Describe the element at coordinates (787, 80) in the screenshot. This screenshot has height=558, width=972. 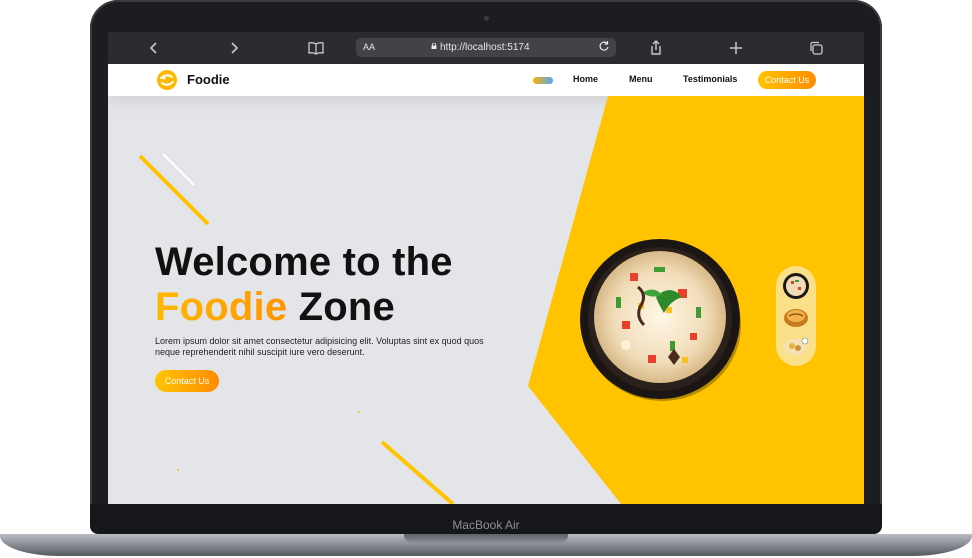
I see `nav-contact-button: Contact Us` at that location.